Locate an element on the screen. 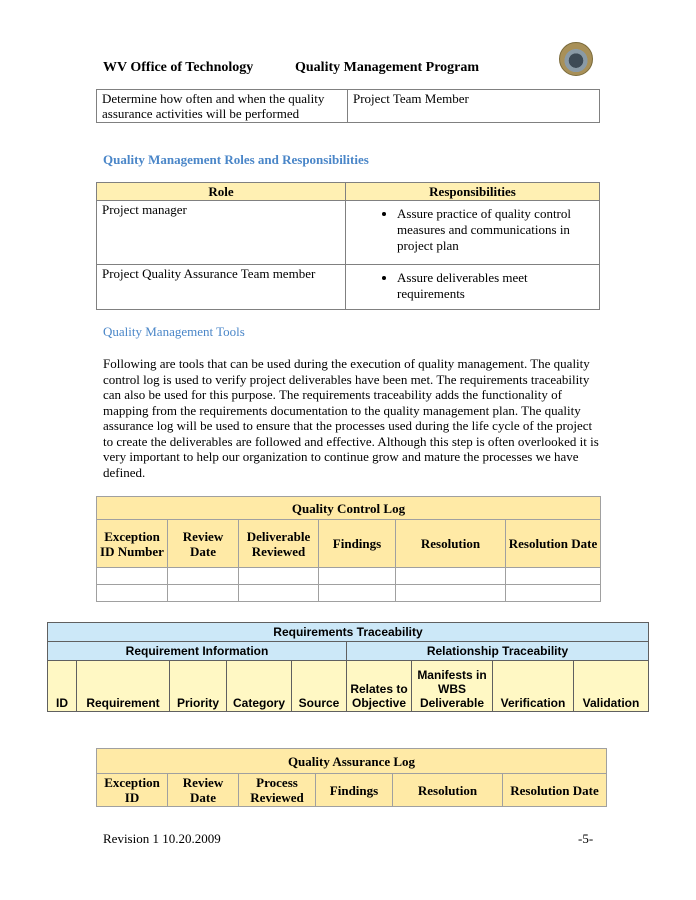 This screenshot has height=900, width=696. header-org: WV Office of Technology is located at coordinates (178, 67).